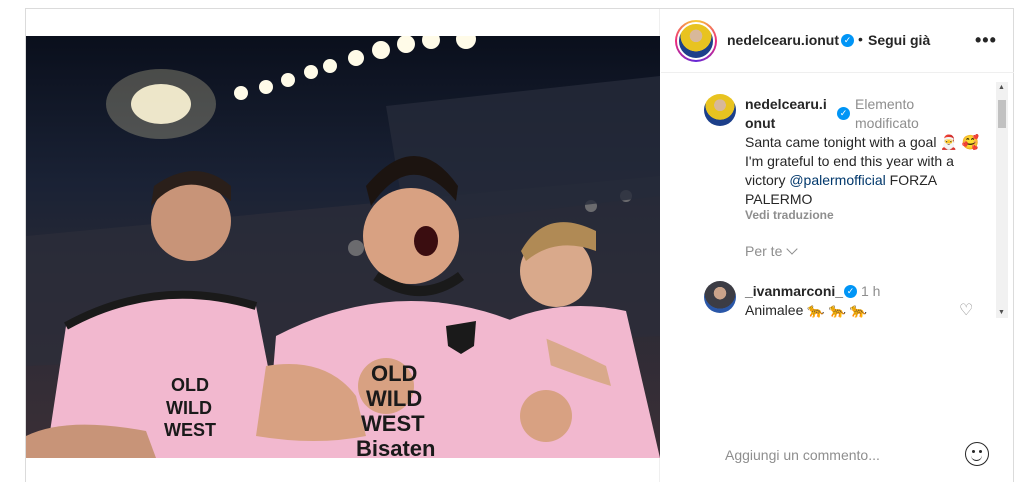  I want to click on comments-scrollbar: ▲ ▼, so click(1002, 200).